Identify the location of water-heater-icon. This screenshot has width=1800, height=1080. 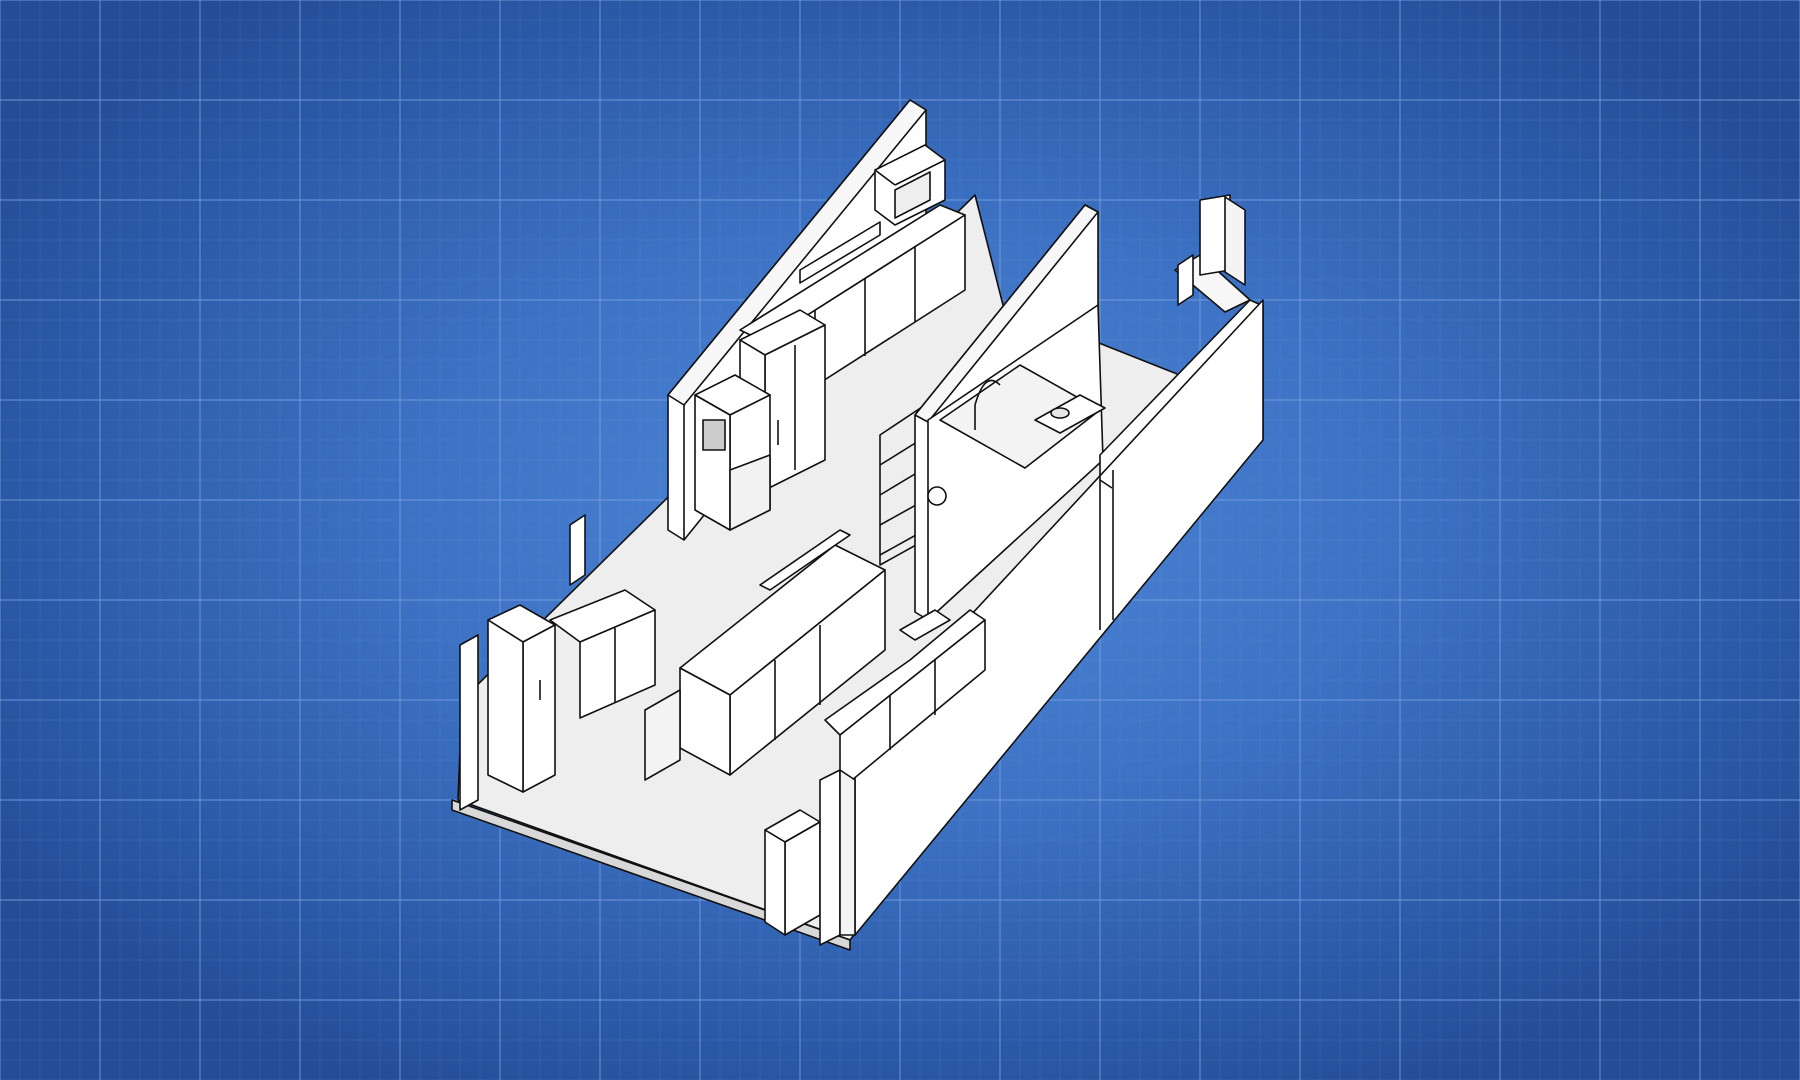
(792, 872).